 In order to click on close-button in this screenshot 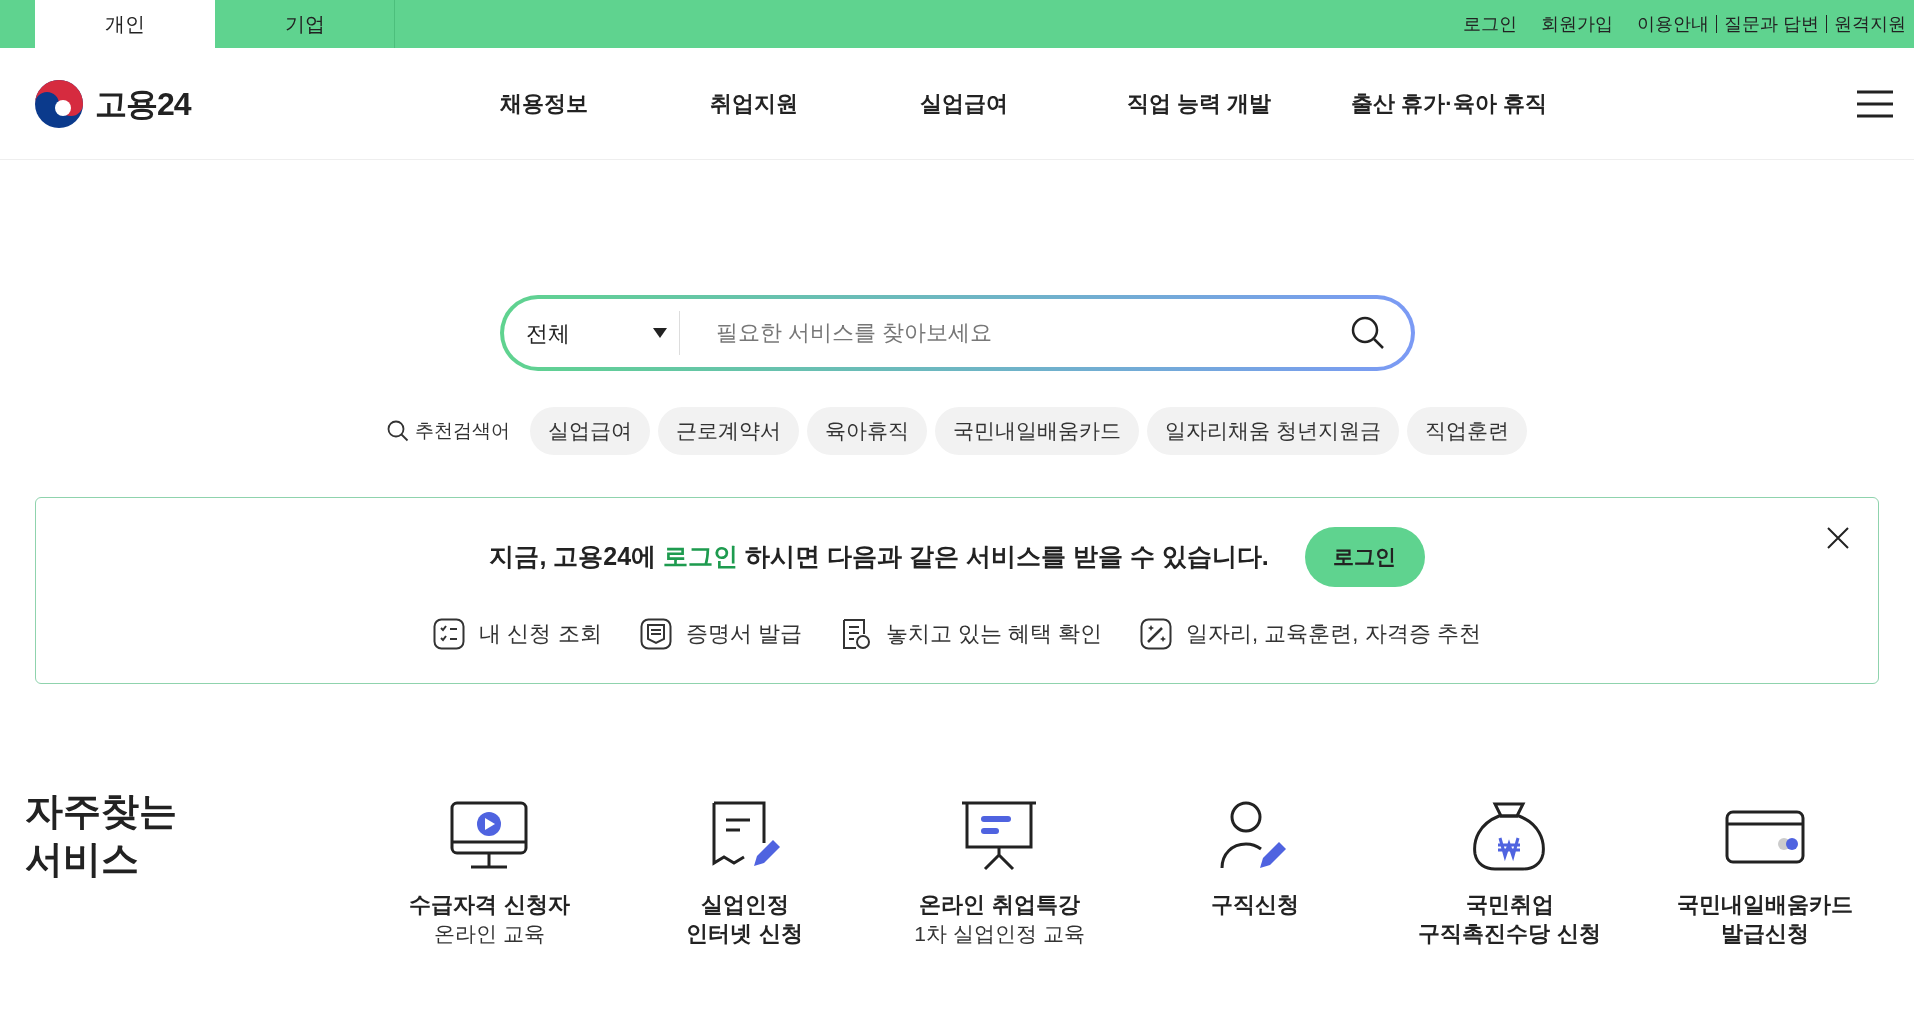, I will do `click(1838, 538)`.